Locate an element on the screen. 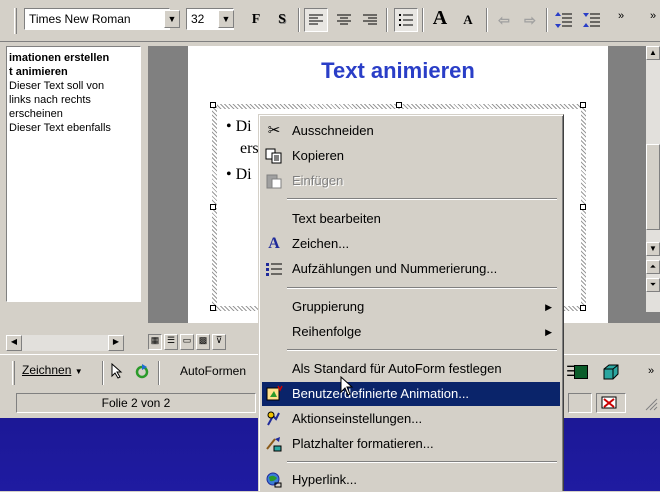  font-name-dropdown-button: ▼ is located at coordinates (172, 19).